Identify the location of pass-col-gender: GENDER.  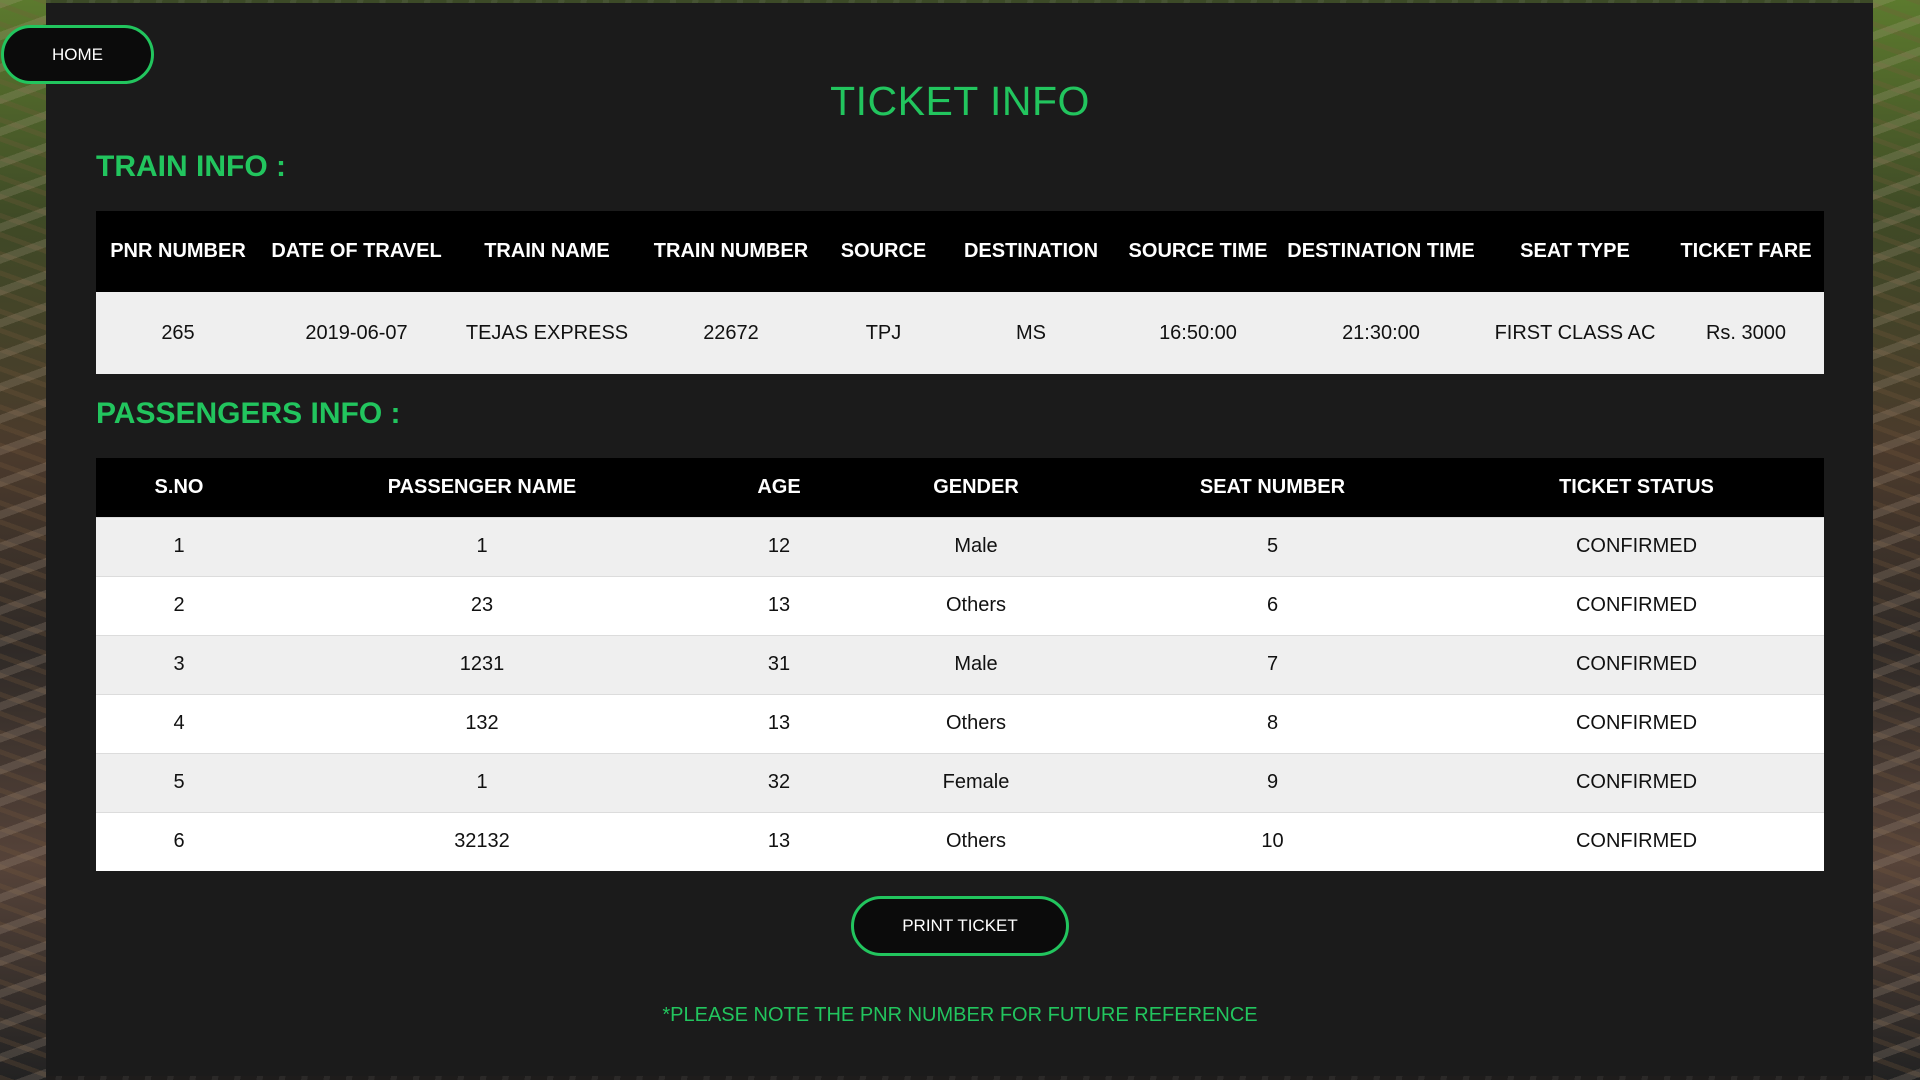
(976, 487).